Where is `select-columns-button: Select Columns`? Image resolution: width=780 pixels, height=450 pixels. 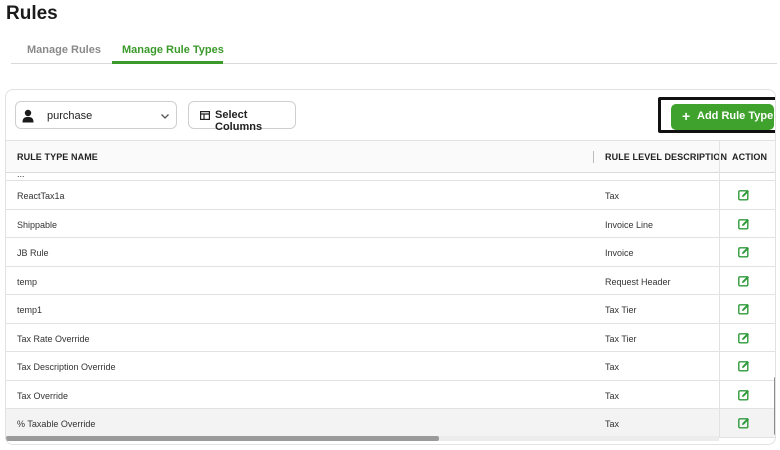
select-columns-button: Select Columns is located at coordinates (242, 117).